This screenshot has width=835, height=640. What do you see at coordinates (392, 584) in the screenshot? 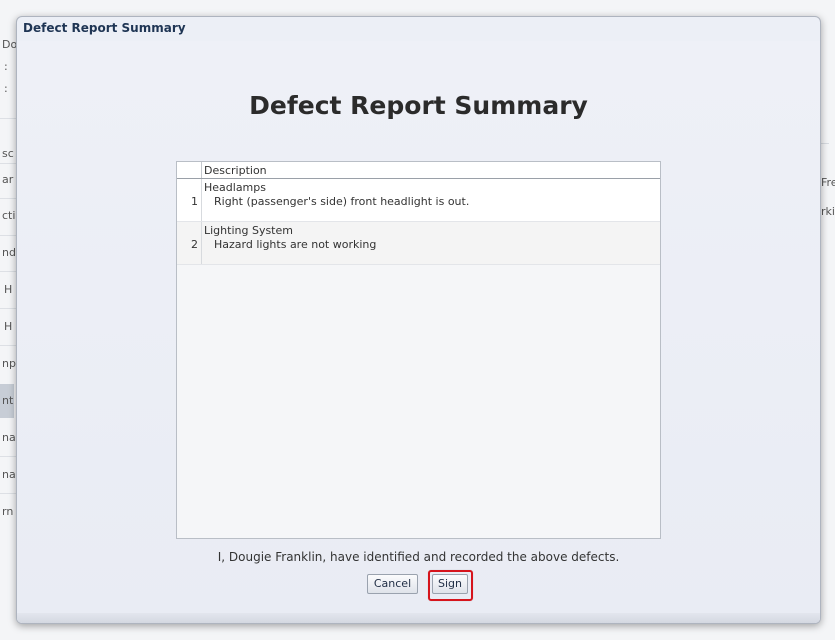
I see `cancel-button: Cancel` at bounding box center [392, 584].